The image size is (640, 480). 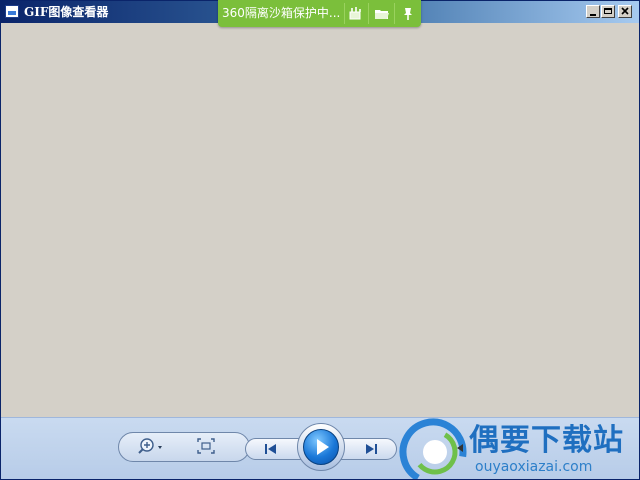 I want to click on maximize-button, so click(x=608, y=11).